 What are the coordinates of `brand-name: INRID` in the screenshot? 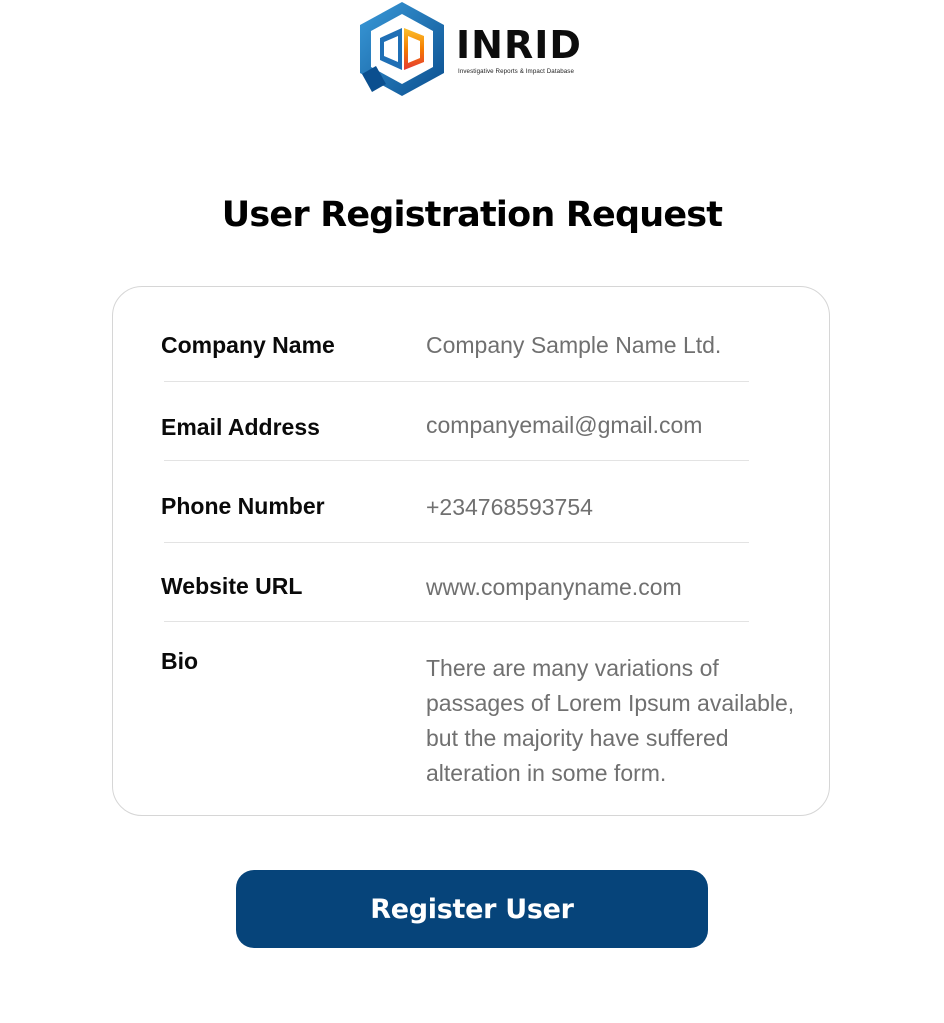 It's located at (519, 45).